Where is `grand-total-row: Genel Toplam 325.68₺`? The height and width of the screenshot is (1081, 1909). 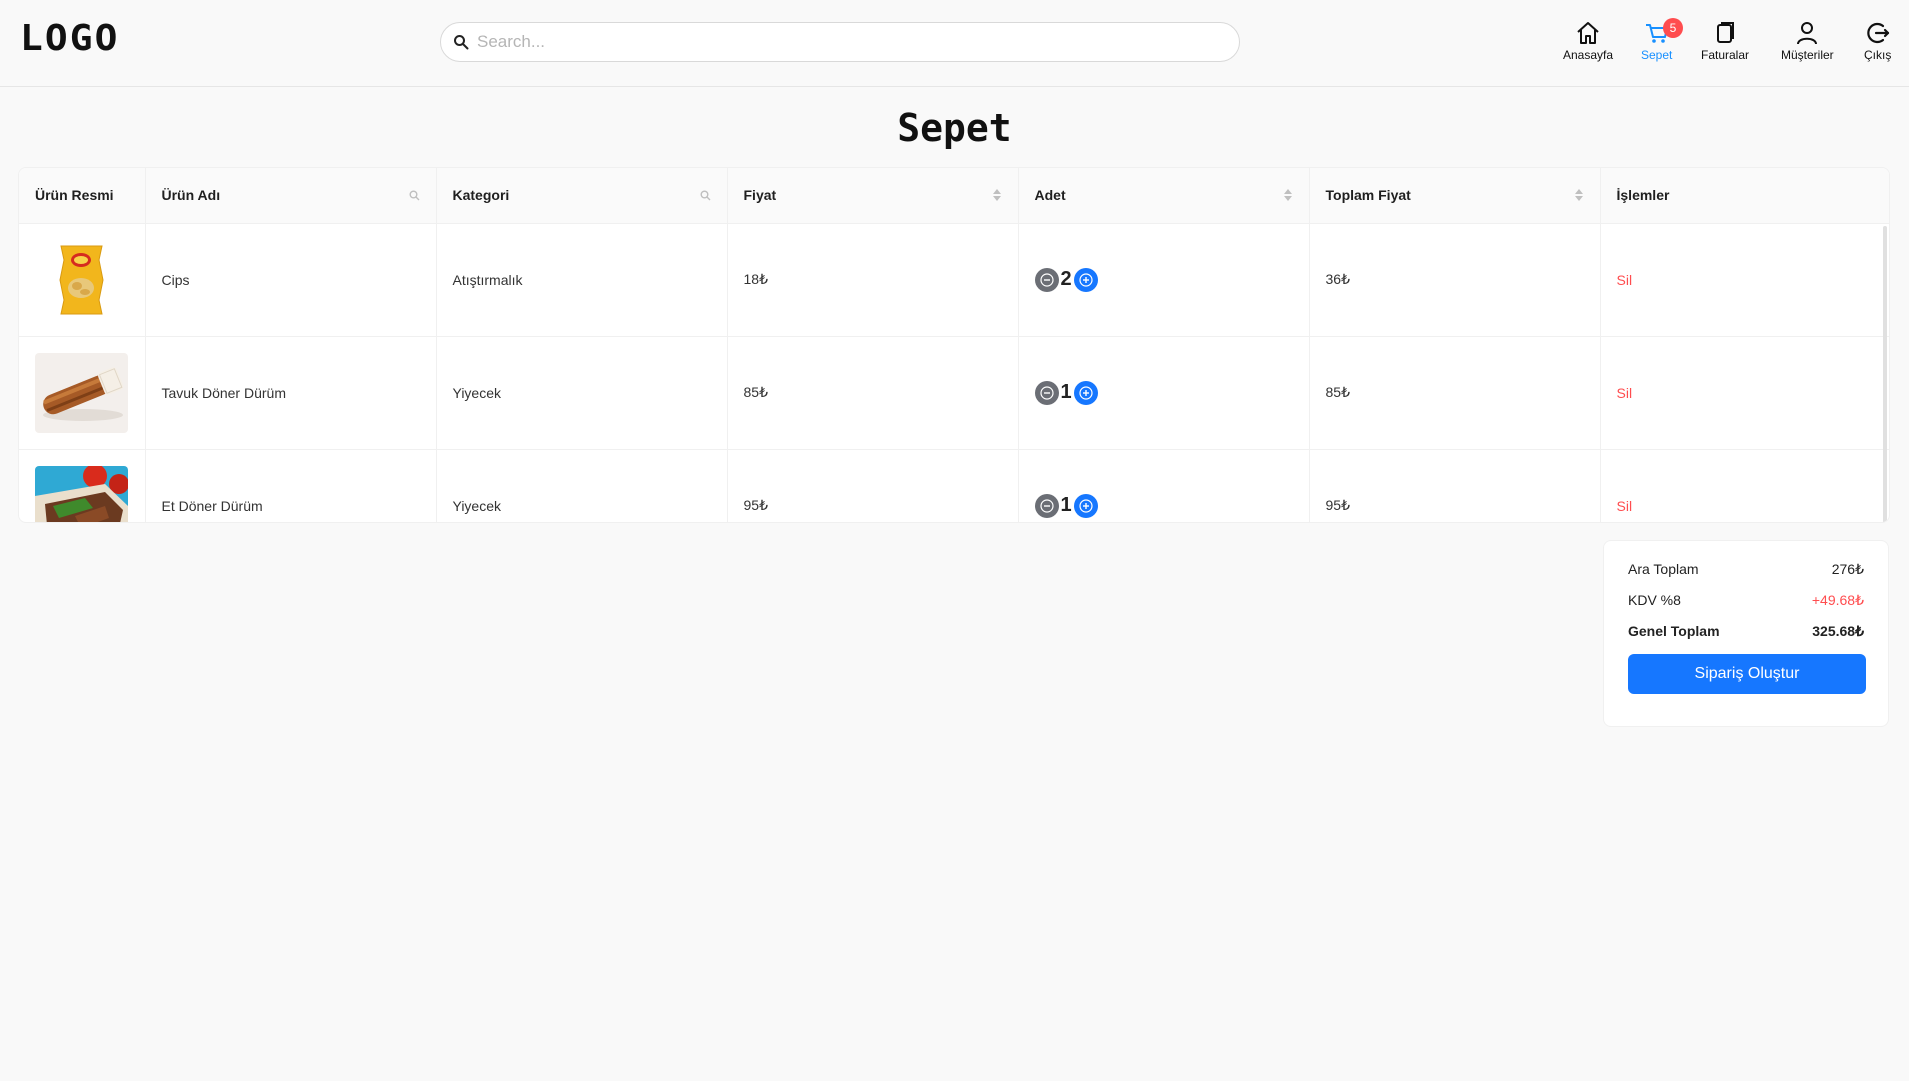
grand-total-row: Genel Toplam 325.68₺ is located at coordinates (1746, 631).